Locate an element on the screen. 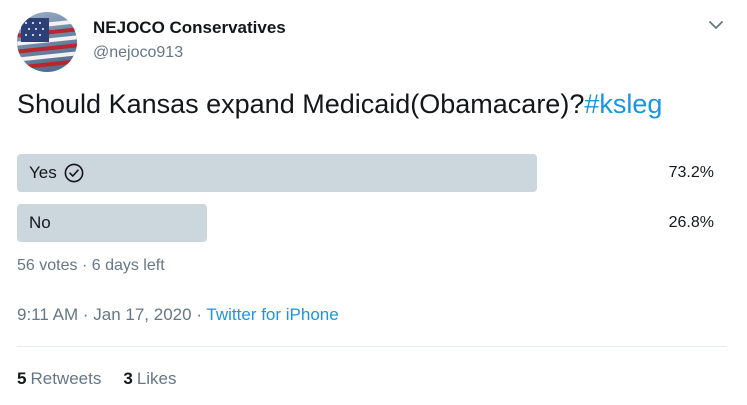 Image resolution: width=747 pixels, height=405 pixels. avatar is located at coordinates (47, 42).